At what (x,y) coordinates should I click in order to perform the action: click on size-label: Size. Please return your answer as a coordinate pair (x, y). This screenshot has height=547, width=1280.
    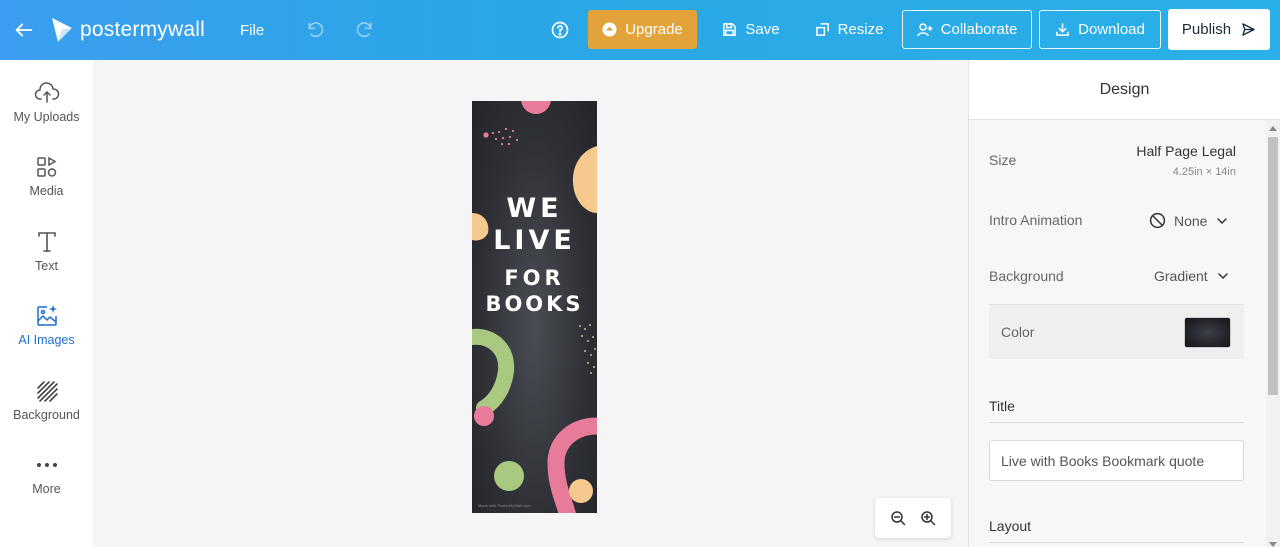
    Looking at the image, I should click on (1003, 160).